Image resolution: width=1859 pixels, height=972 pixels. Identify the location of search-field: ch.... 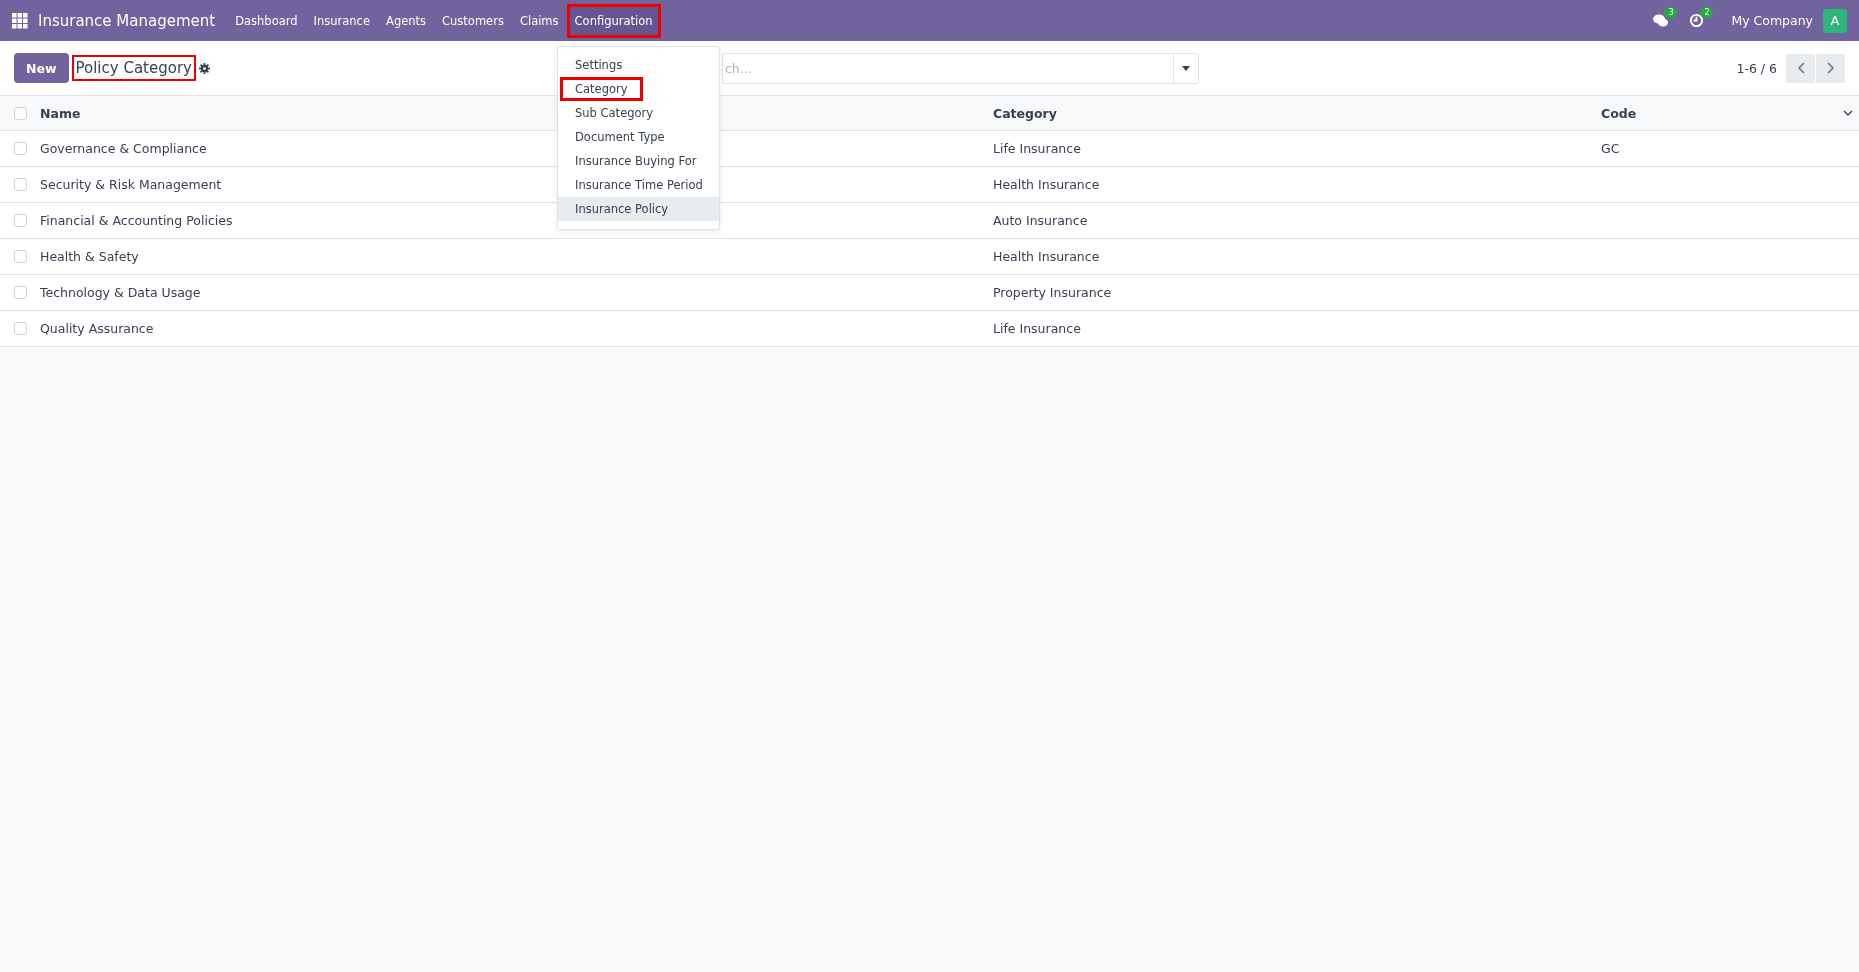
(947, 68).